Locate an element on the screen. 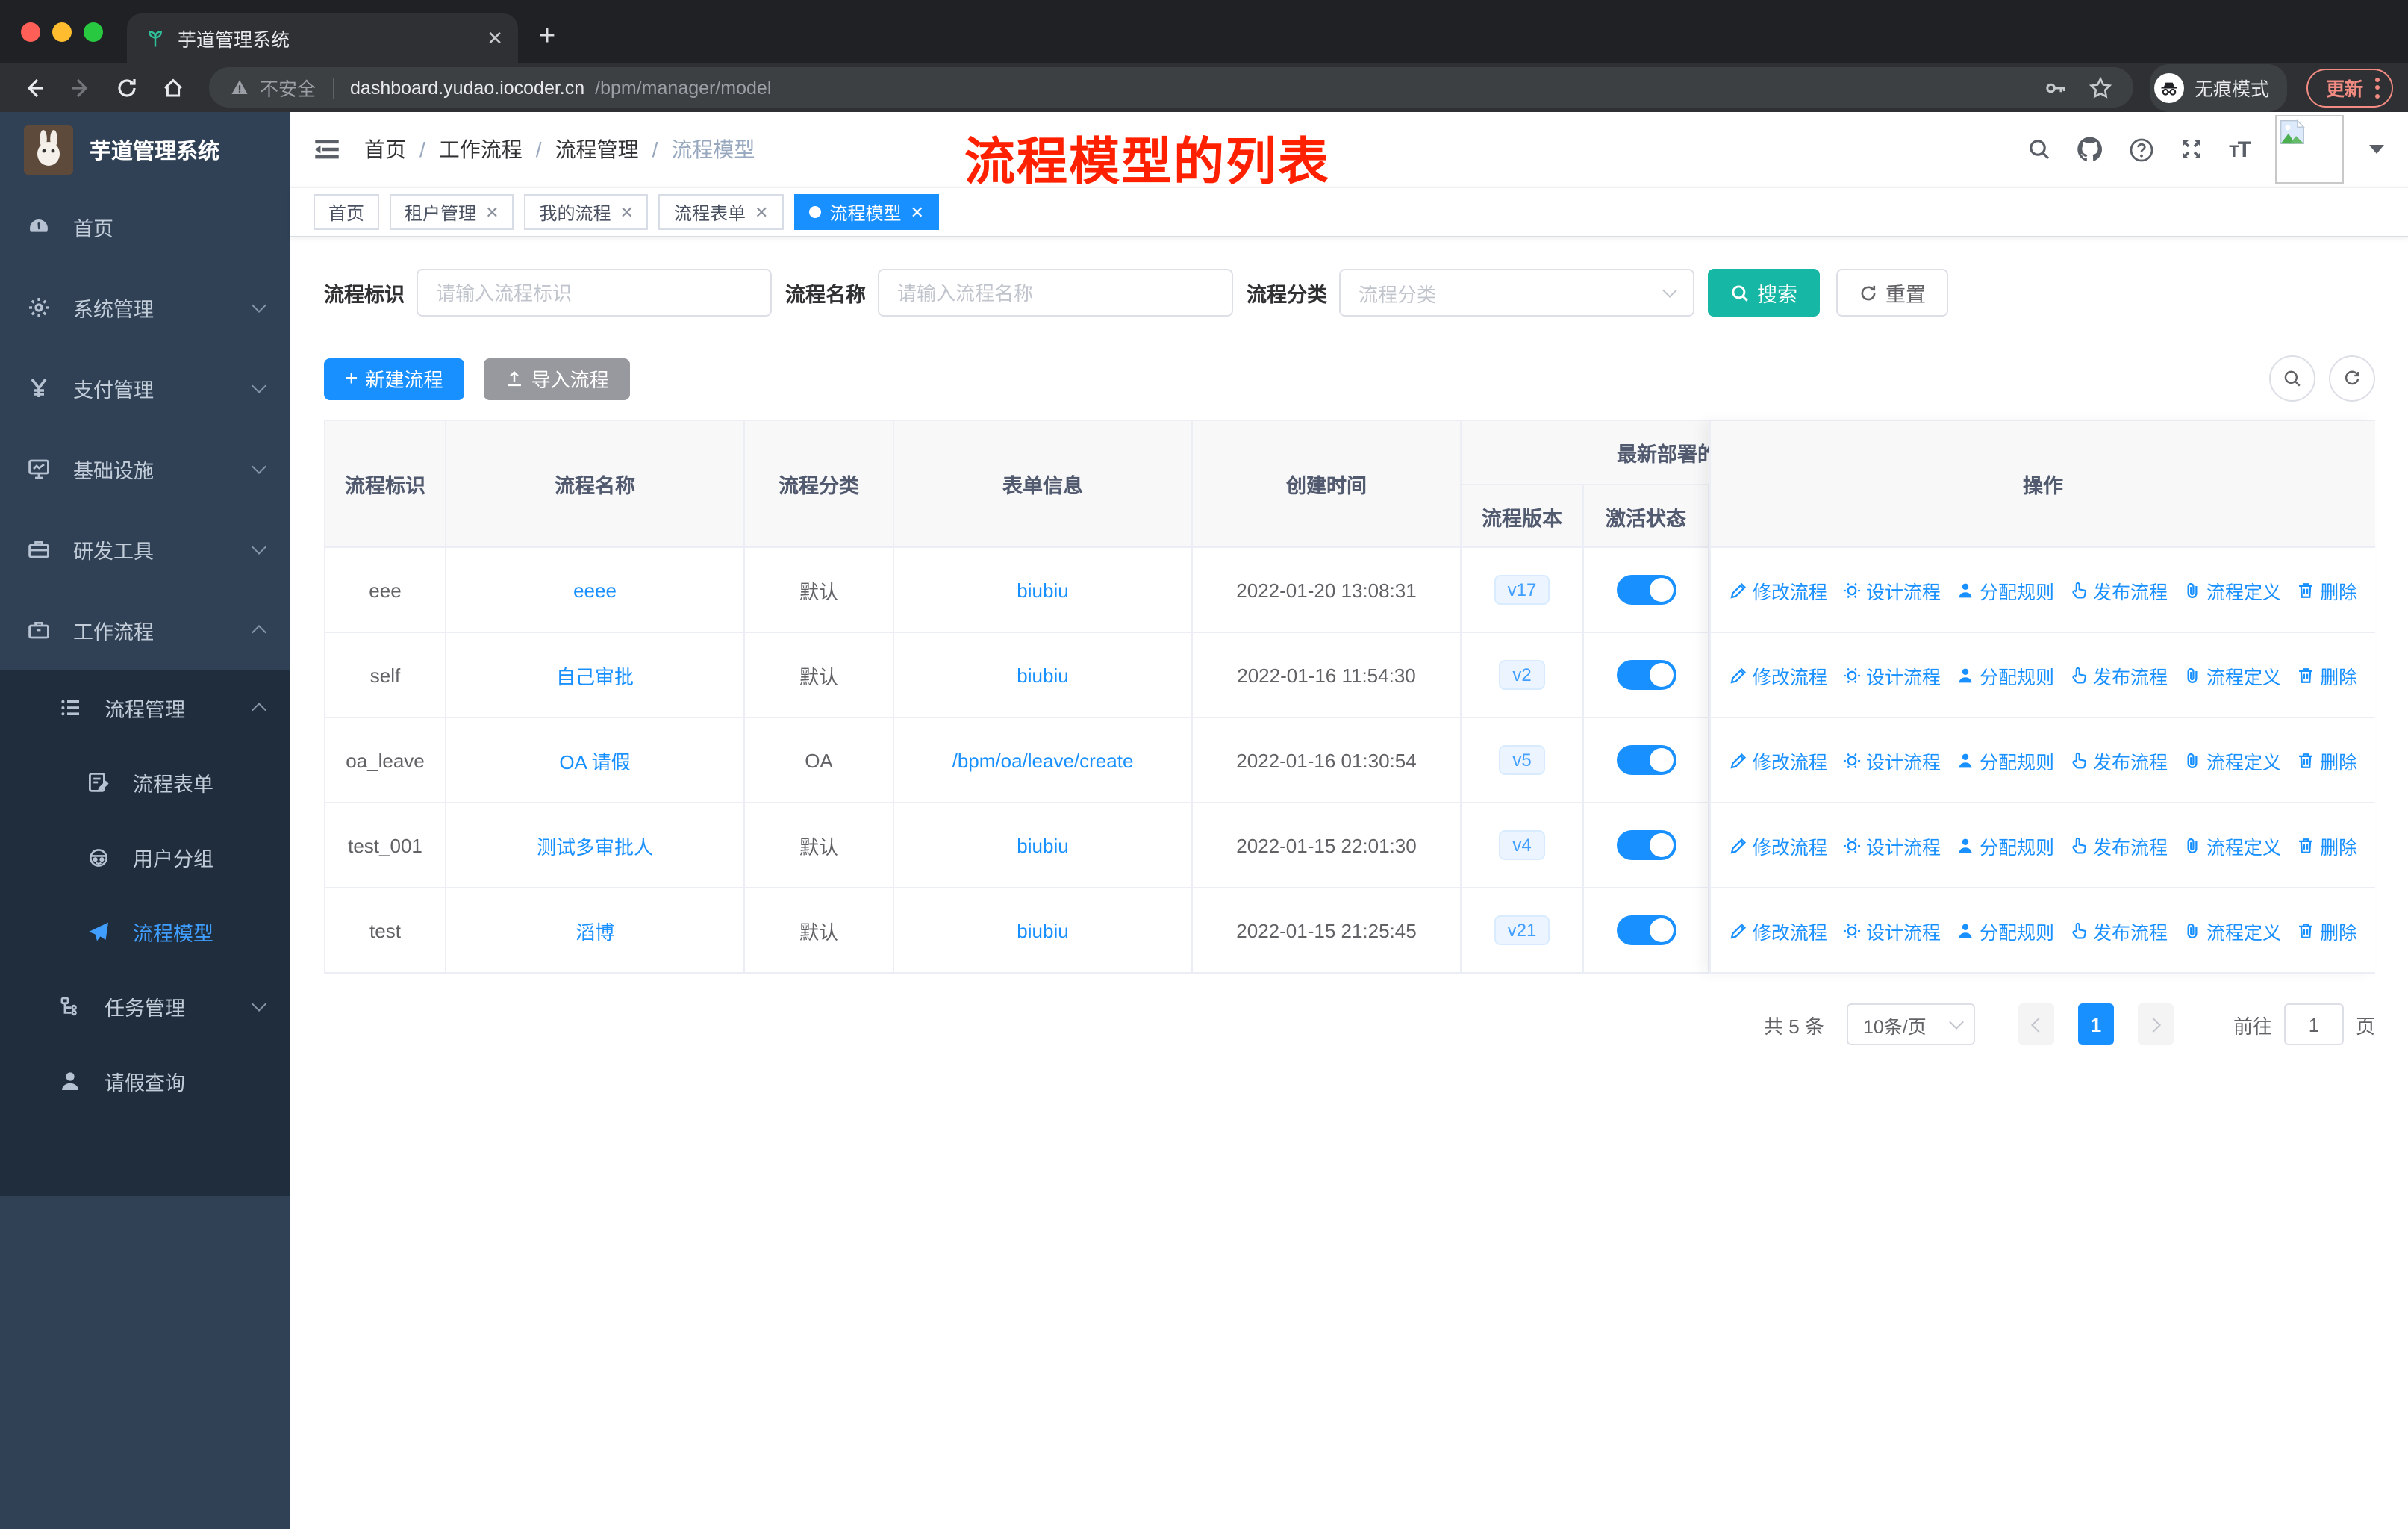 This screenshot has width=2408, height=1529. sidebar-logo-row: 芋道管理系统 is located at coordinates (145, 149).